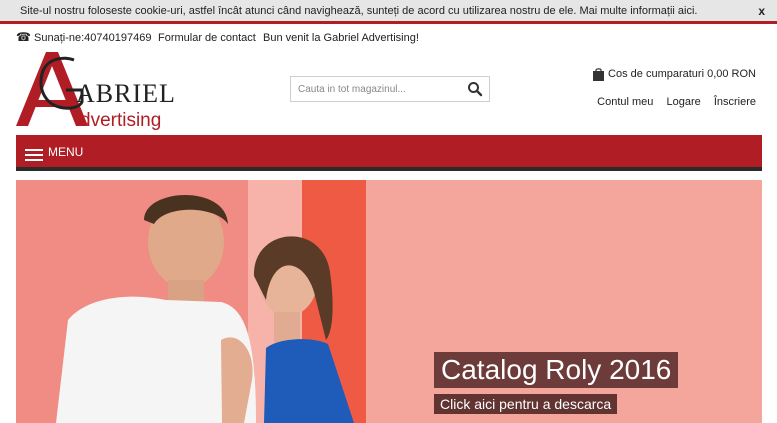 The height and width of the screenshot is (423, 777). I want to click on my-account-link: Contul meu, so click(625, 102).